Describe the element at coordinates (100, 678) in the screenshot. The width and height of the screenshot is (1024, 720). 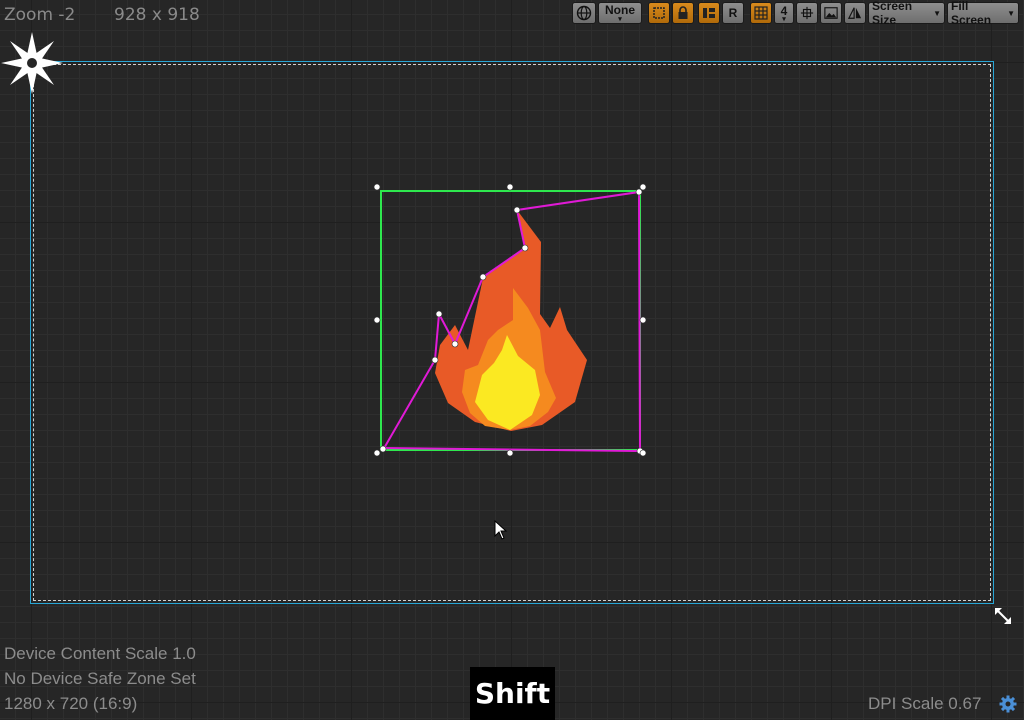
I see `safe-zone-label: No Device Safe Zone Set` at that location.